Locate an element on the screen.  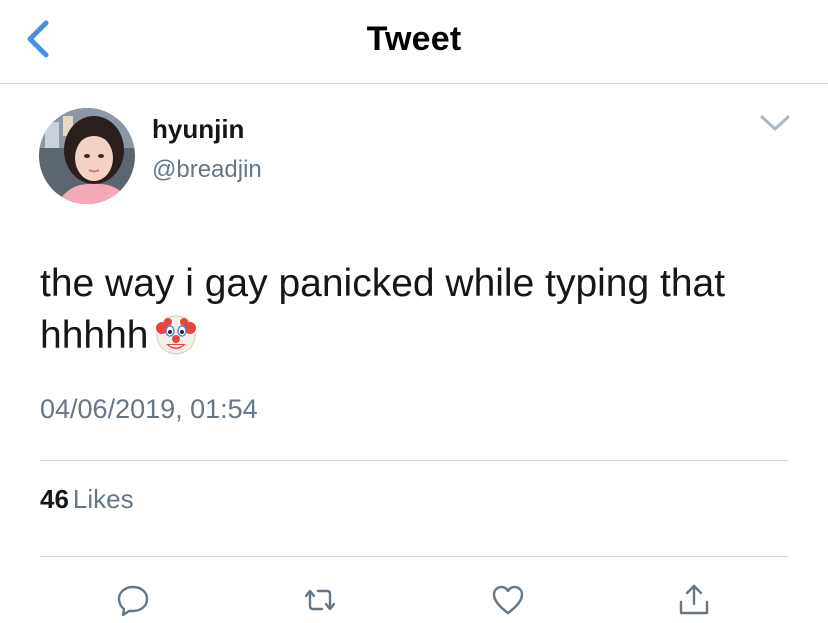
share-icon is located at coordinates (694, 599).